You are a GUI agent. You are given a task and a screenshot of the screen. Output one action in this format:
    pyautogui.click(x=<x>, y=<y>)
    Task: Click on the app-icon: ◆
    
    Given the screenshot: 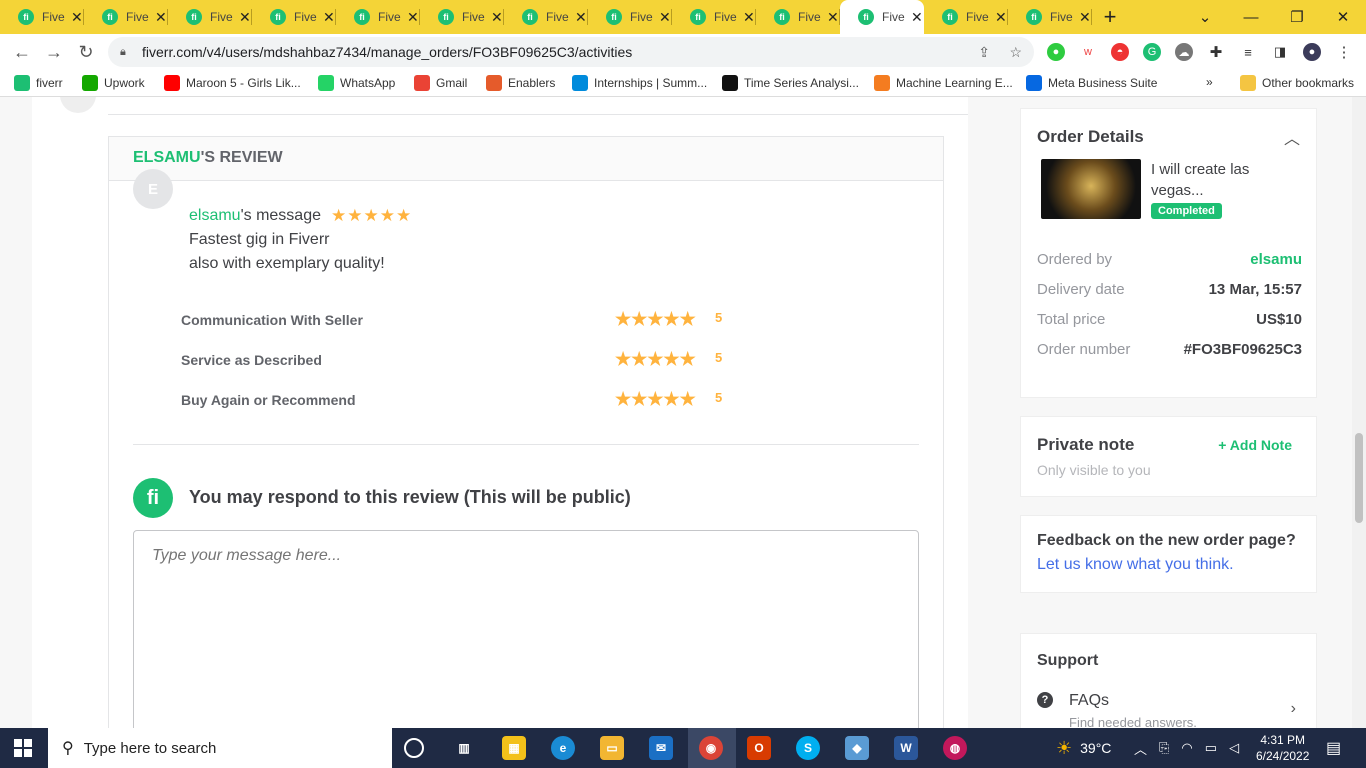 What is the action you would take?
    pyautogui.click(x=857, y=748)
    